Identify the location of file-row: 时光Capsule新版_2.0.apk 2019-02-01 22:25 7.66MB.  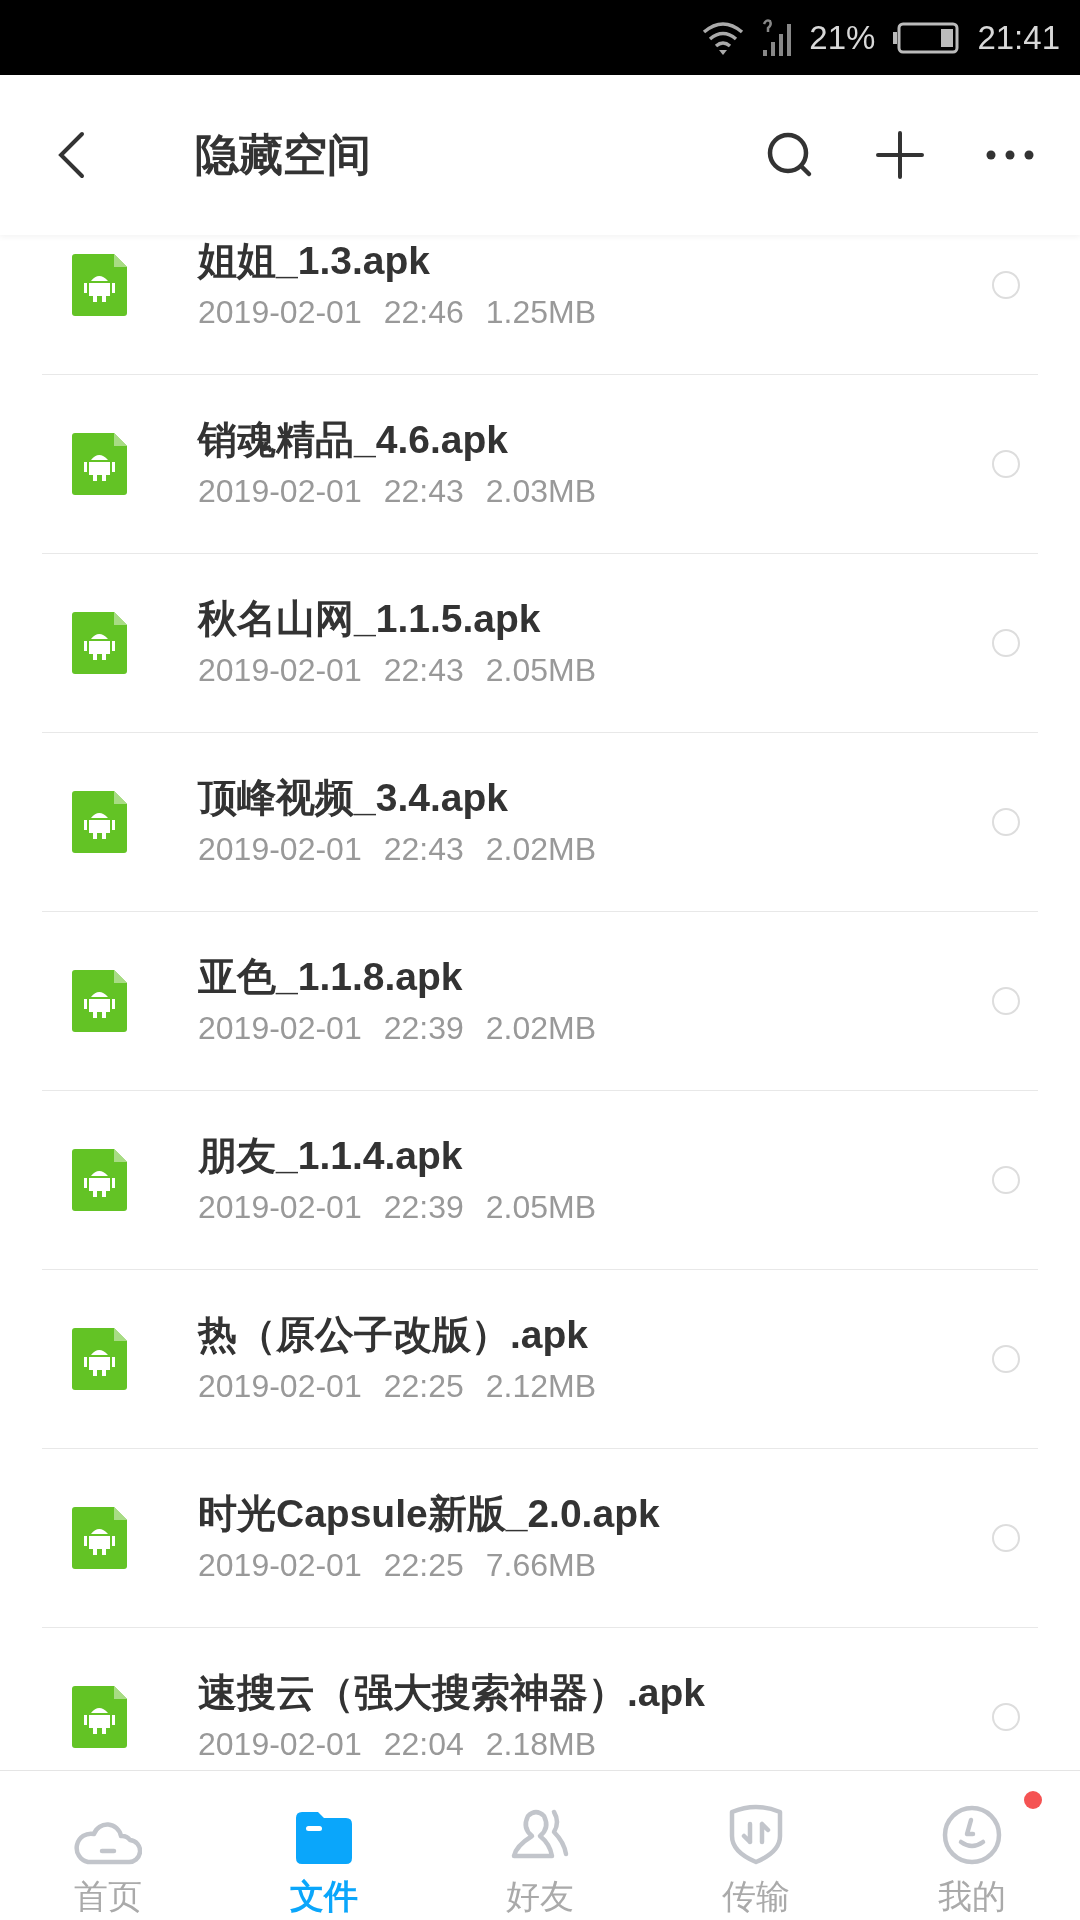
(540, 1538).